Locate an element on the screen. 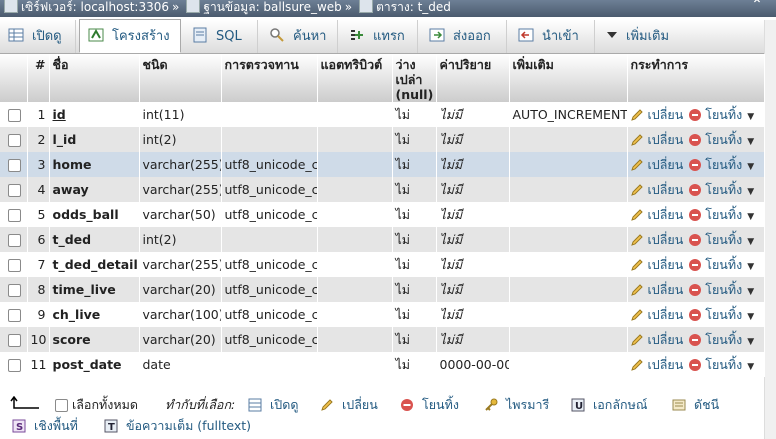 The height and width of the screenshot is (439, 776). tab-label: เพิ่มเติม is located at coordinates (648, 36).